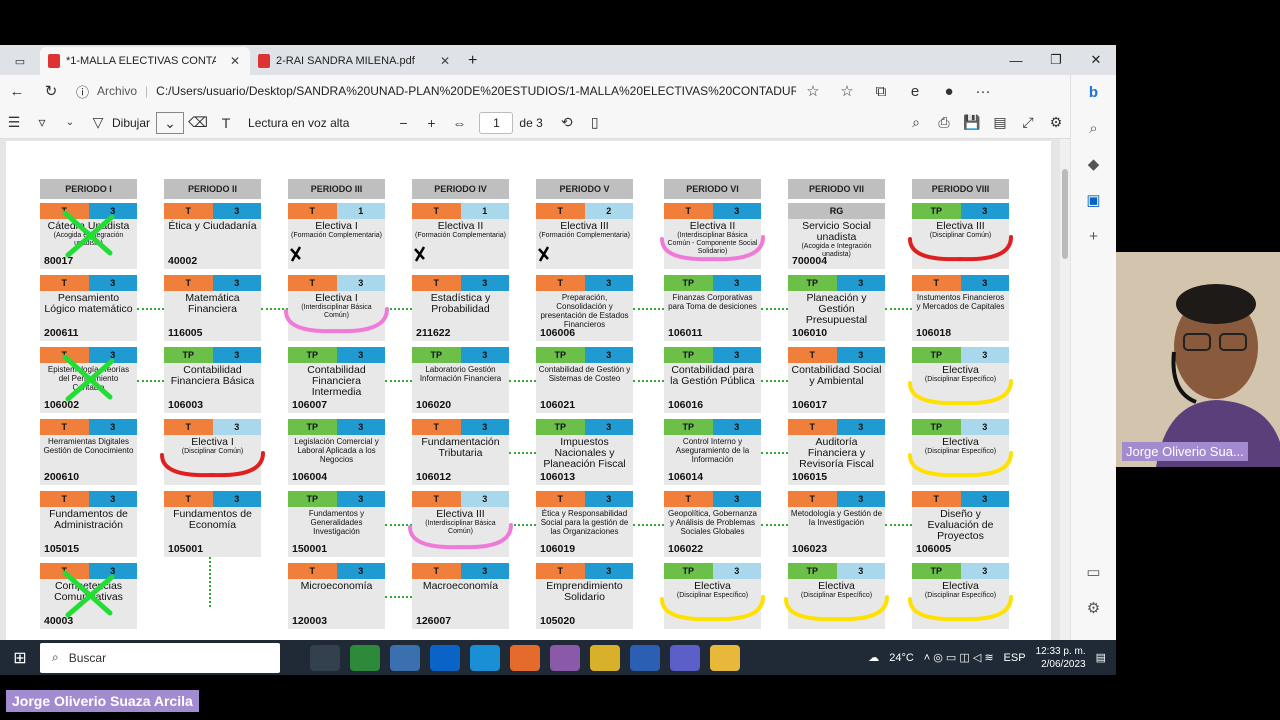 This screenshot has height=720, width=1280. I want to click on add-icon: +, so click(1093, 237).